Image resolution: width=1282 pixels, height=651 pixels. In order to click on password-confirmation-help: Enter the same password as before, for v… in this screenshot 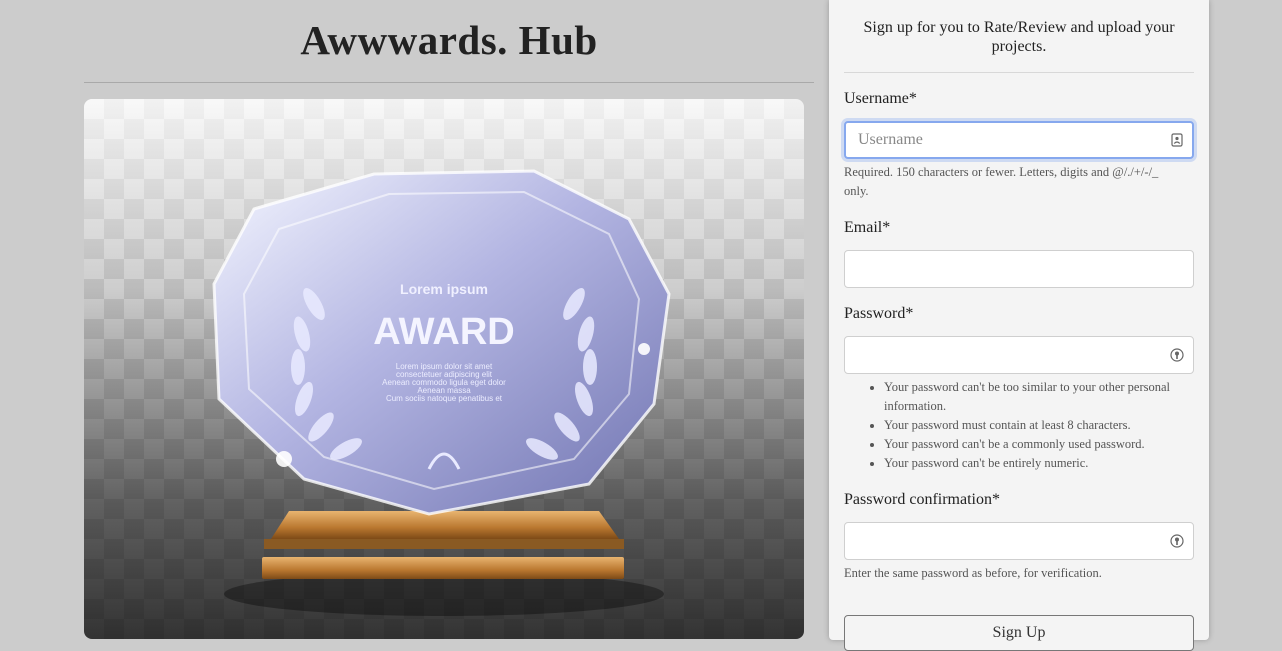, I will do `click(973, 573)`.